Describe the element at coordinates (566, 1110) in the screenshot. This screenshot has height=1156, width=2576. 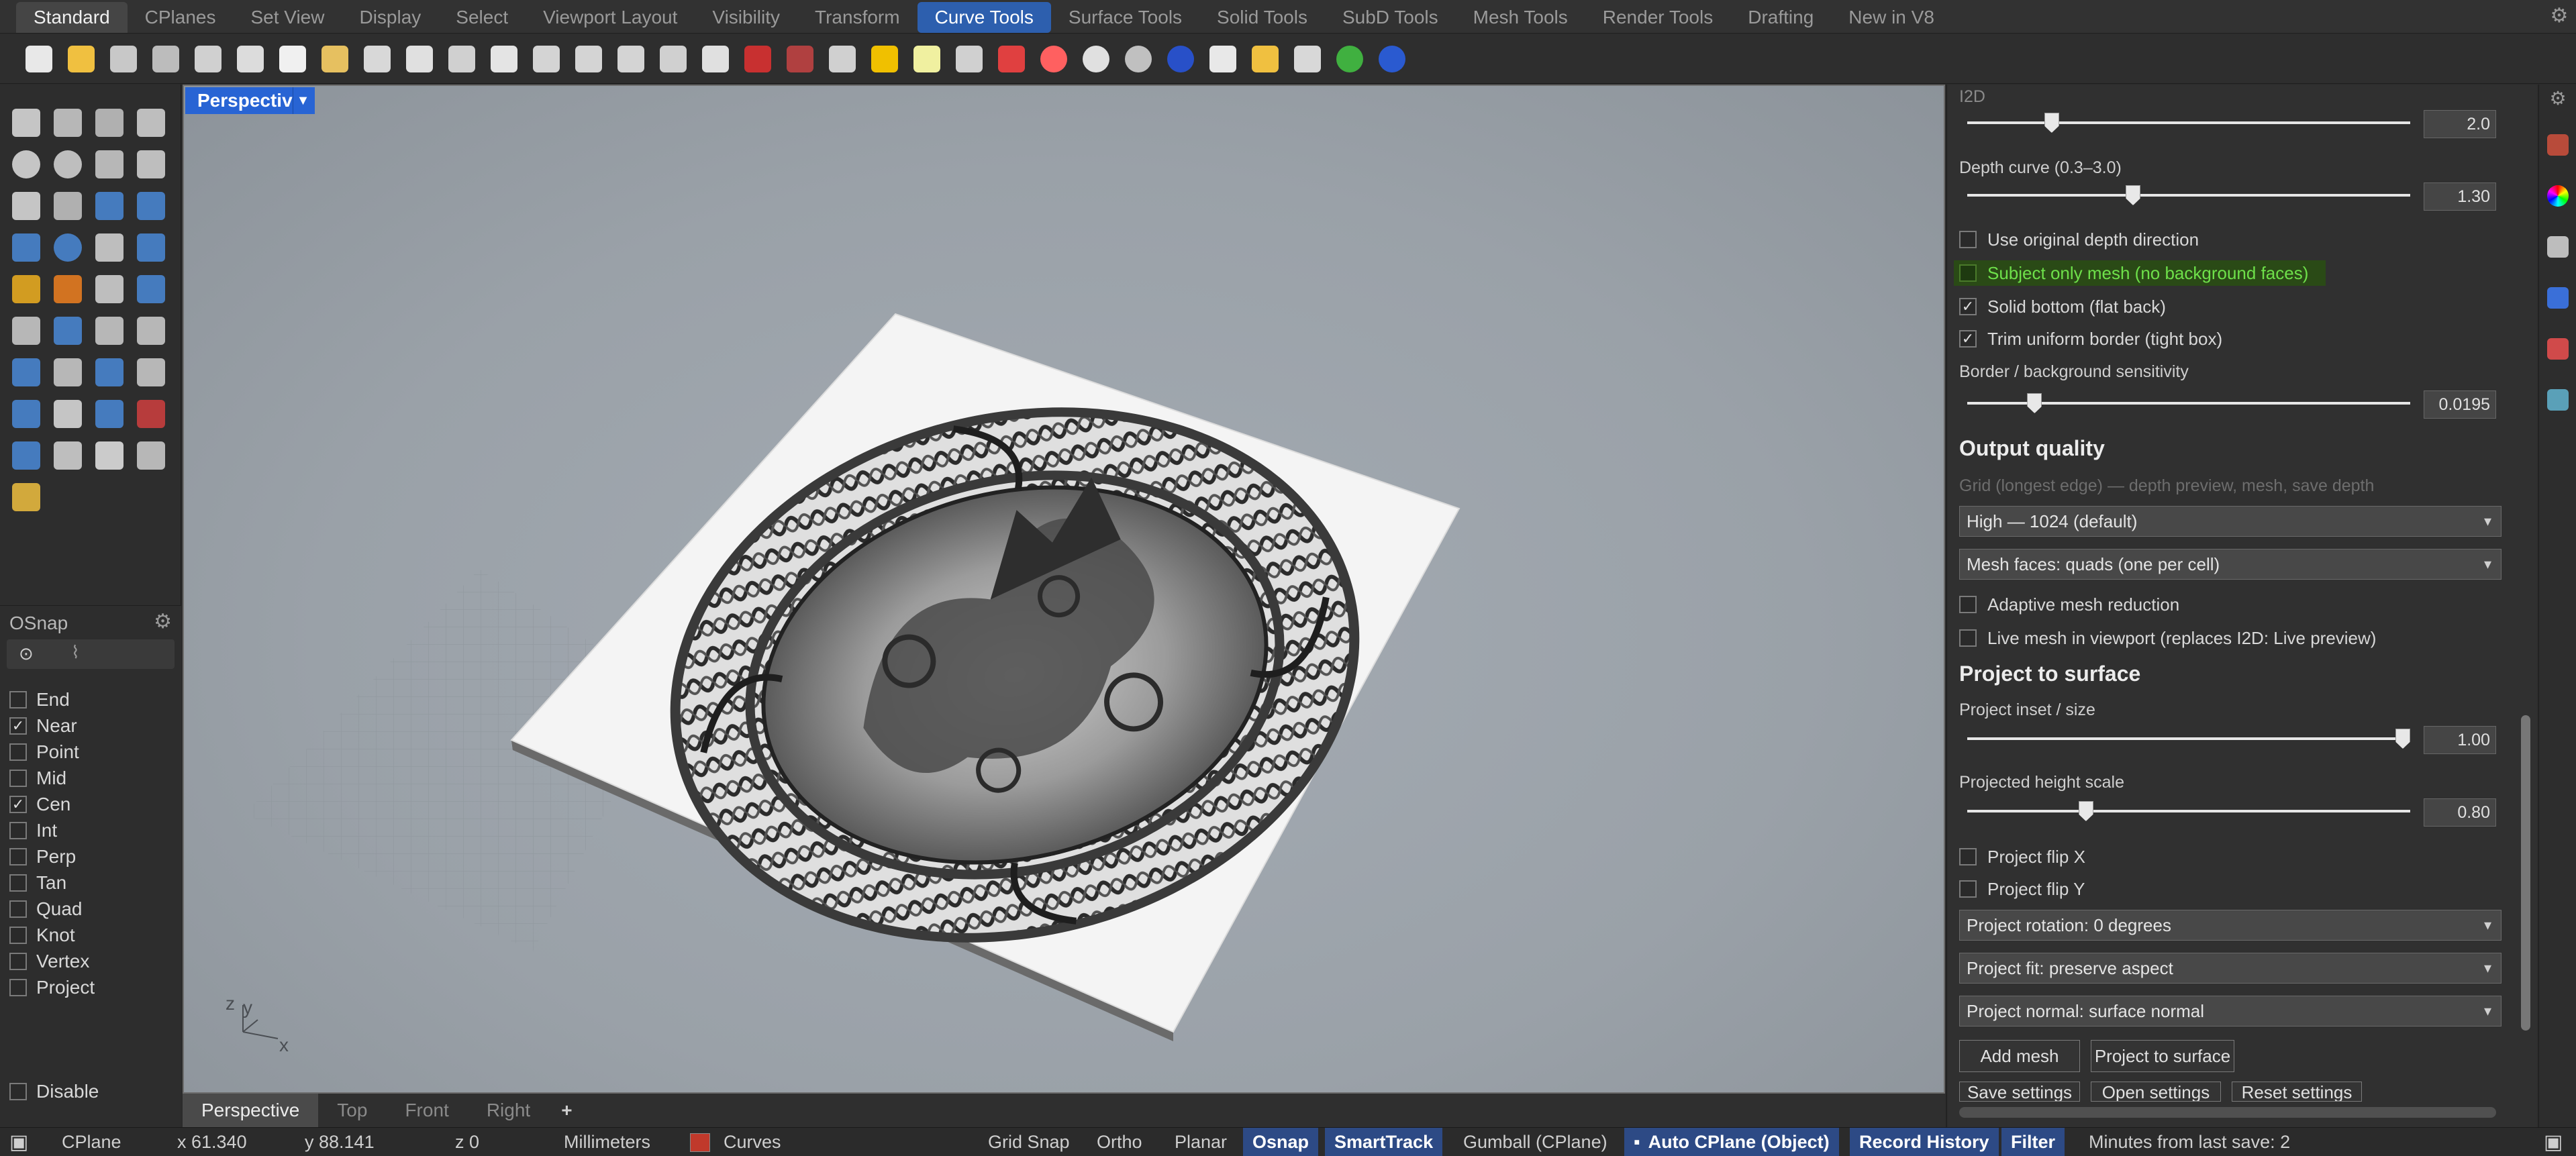
I see `add-view-tab-icon: +` at that location.